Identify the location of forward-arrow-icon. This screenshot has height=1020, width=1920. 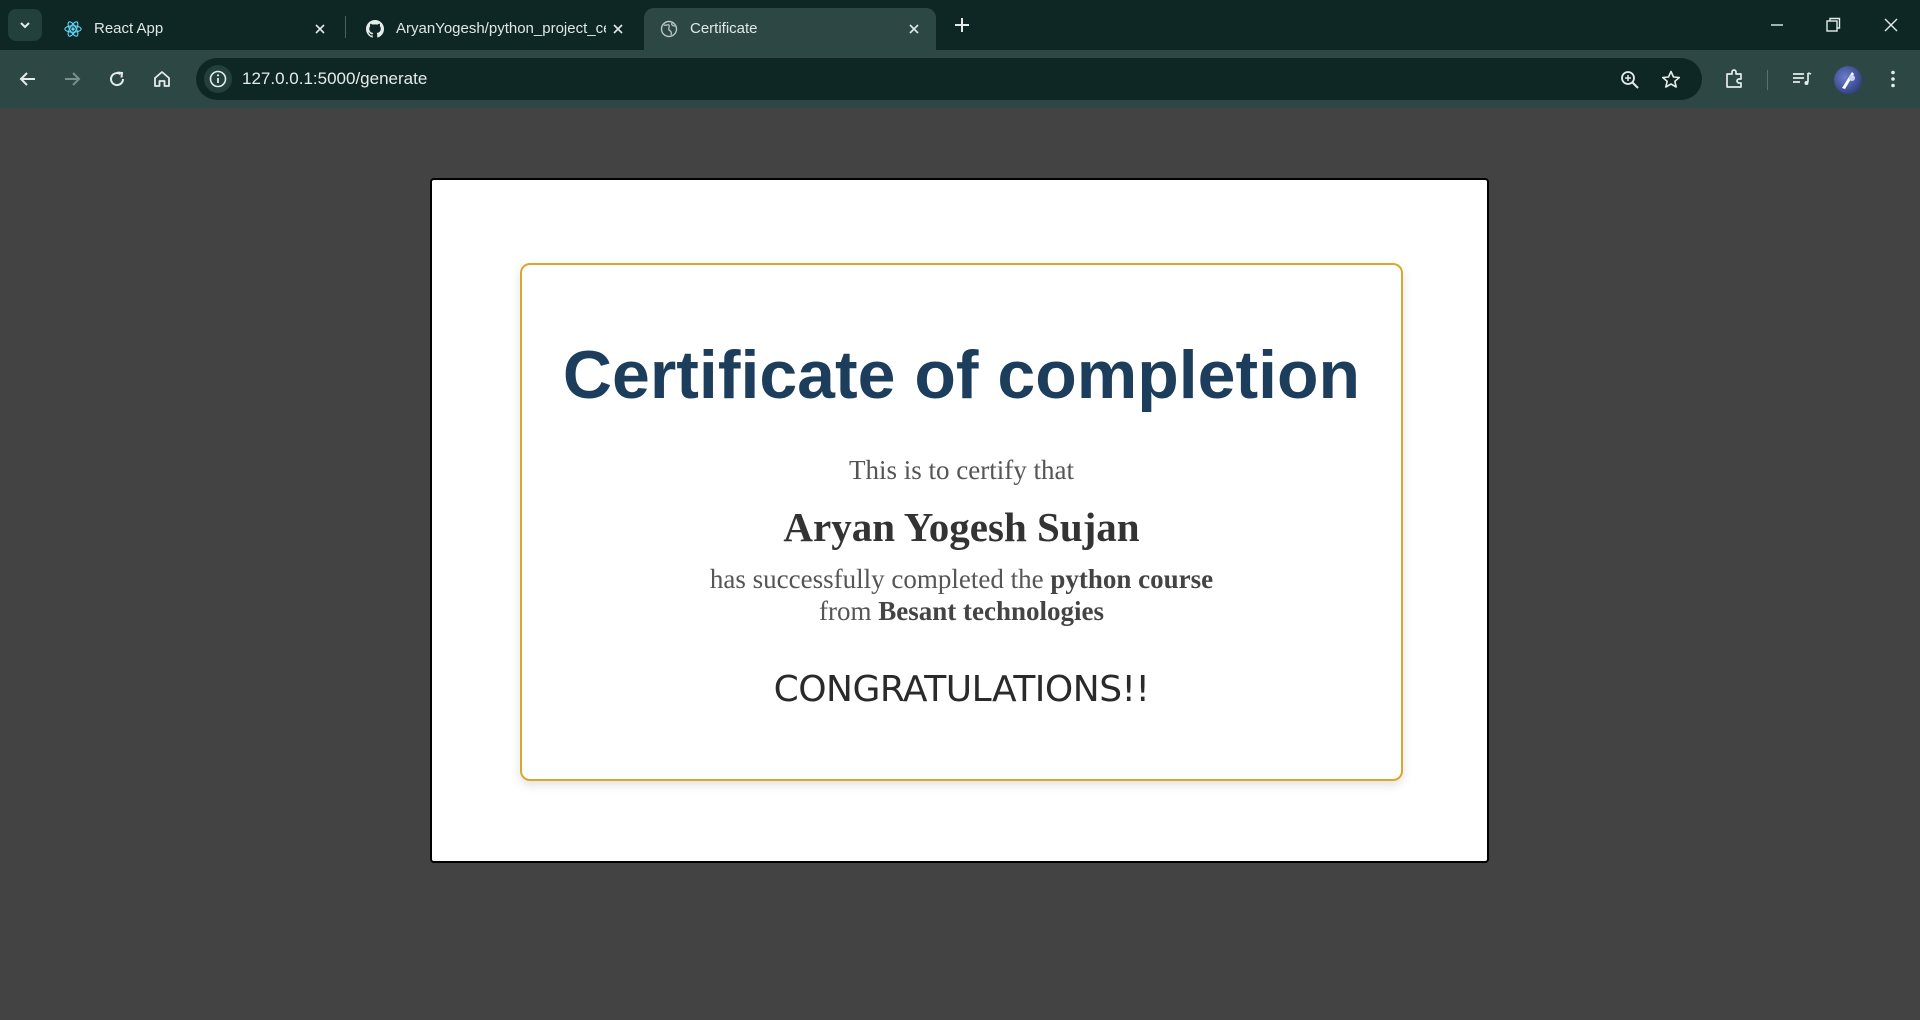
(72, 79).